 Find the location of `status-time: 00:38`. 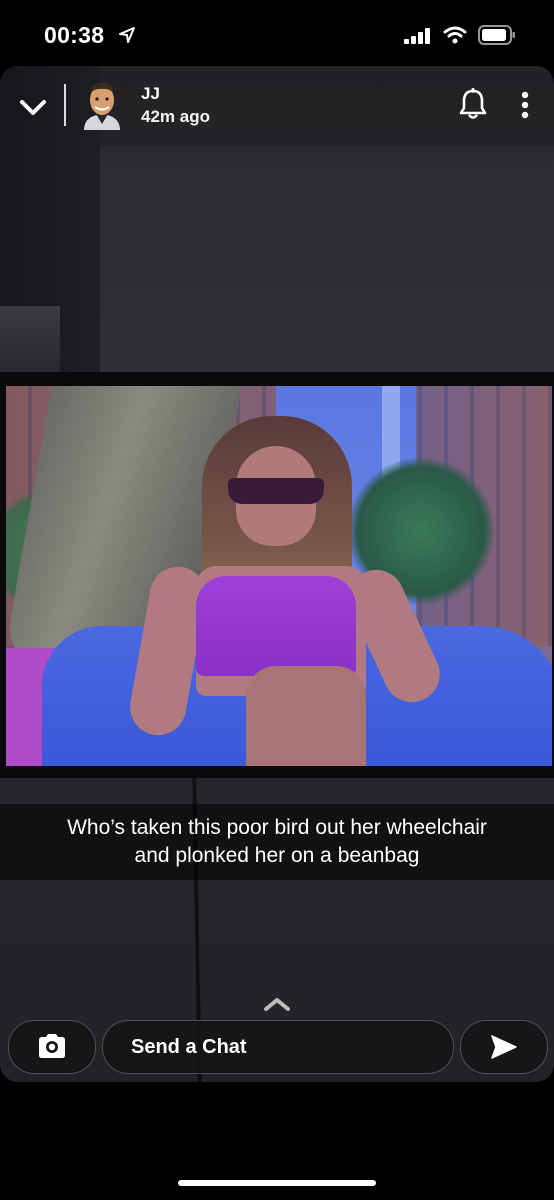

status-time: 00:38 is located at coordinates (74, 35).